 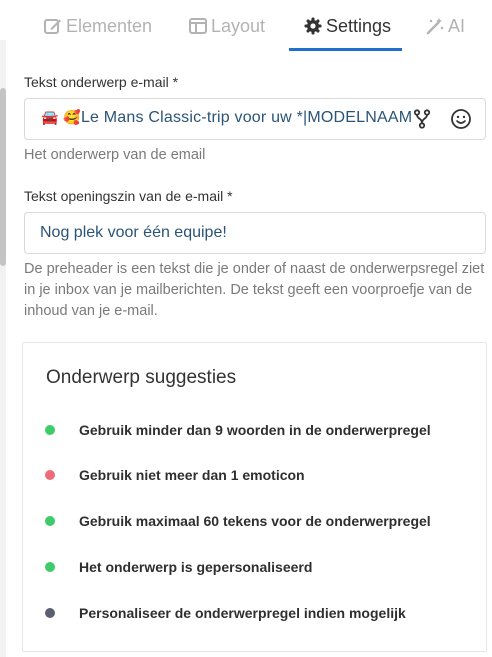 I want to click on edit-icon, so click(x=53, y=26).